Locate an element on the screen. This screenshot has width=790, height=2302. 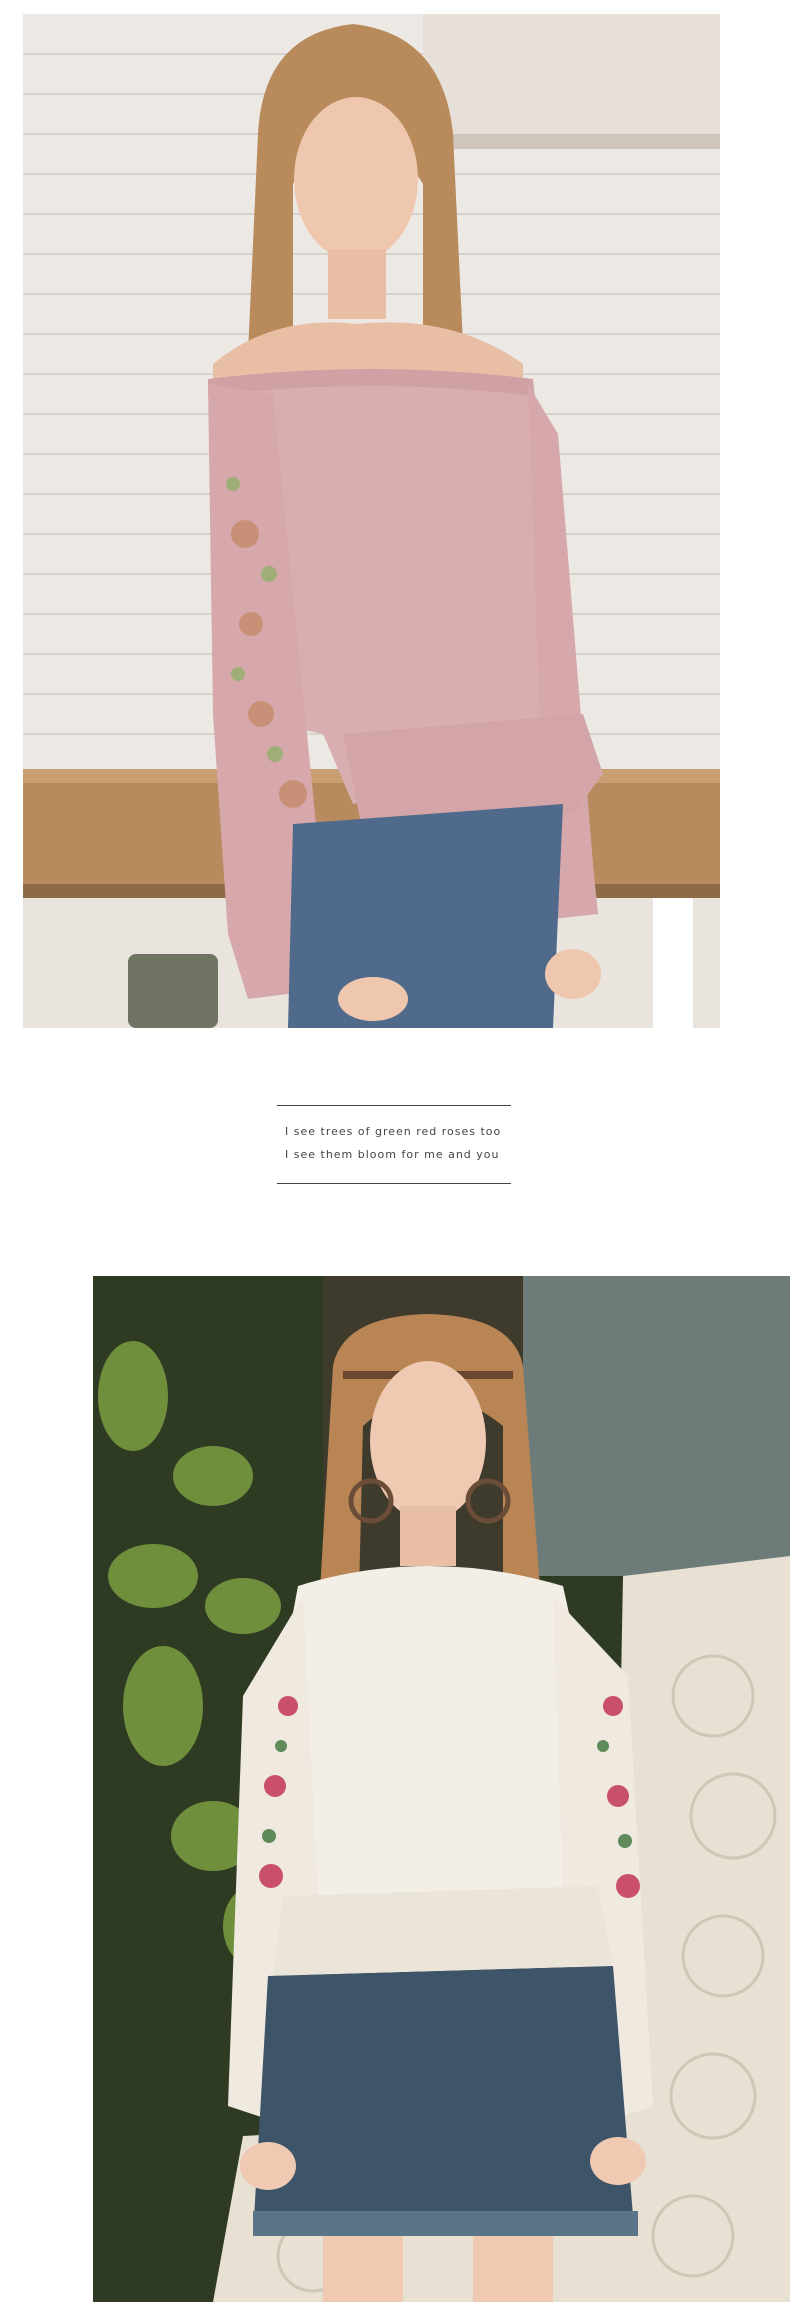
quote-line-2: I see them bloom for me and you is located at coordinates (392, 1154).